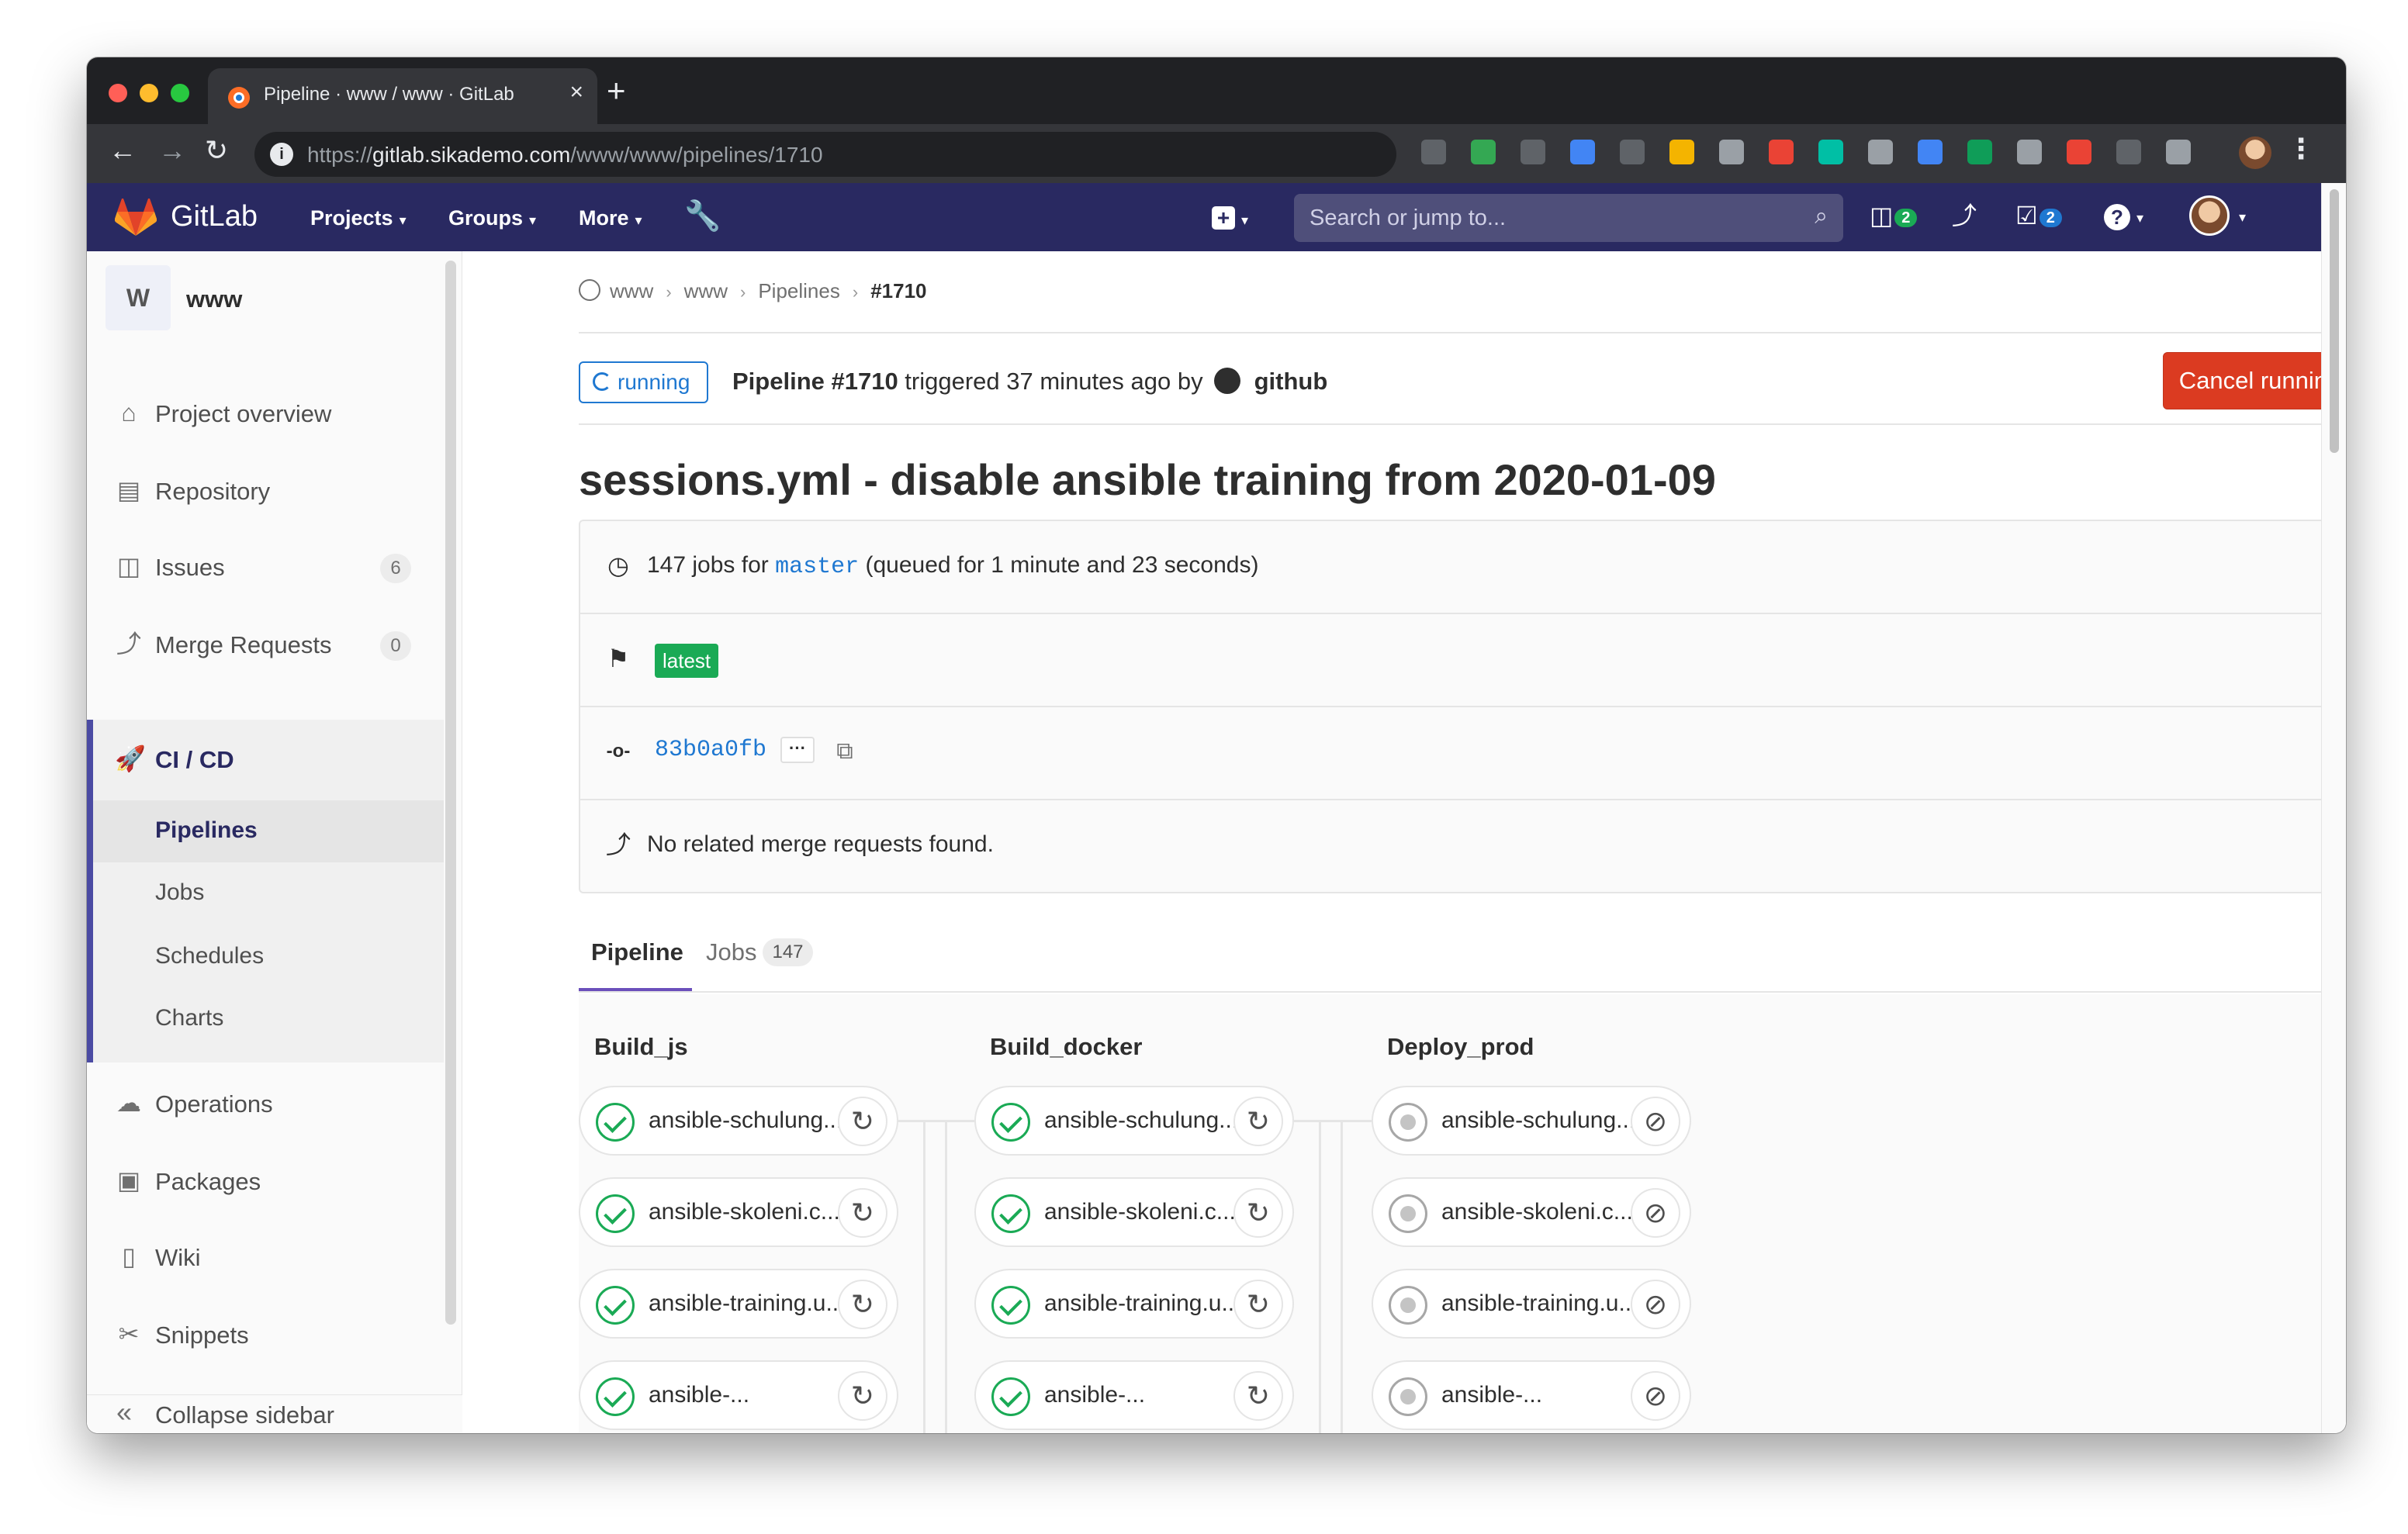 Image resolution: width=2408 pixels, height=1534 pixels. I want to click on sidebar-subitem-jobs: Jobs, so click(268, 893).